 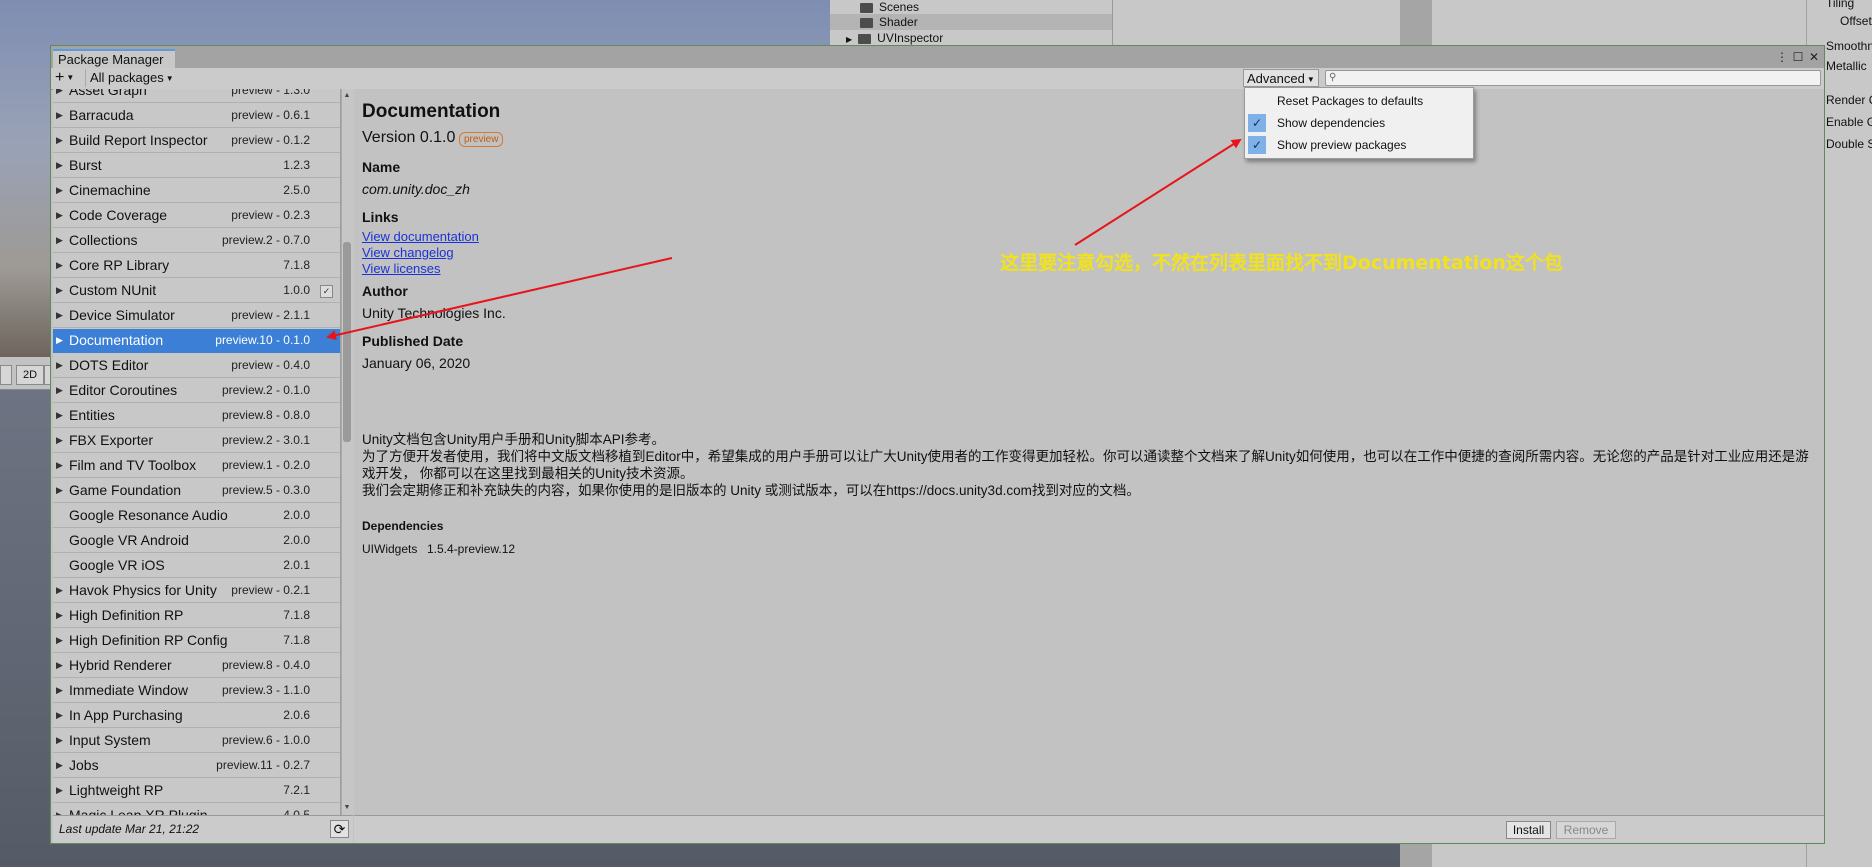 I want to click on package-row-barracuda: ▶ Barracuda preview - 0.6.1, so click(x=196, y=116).